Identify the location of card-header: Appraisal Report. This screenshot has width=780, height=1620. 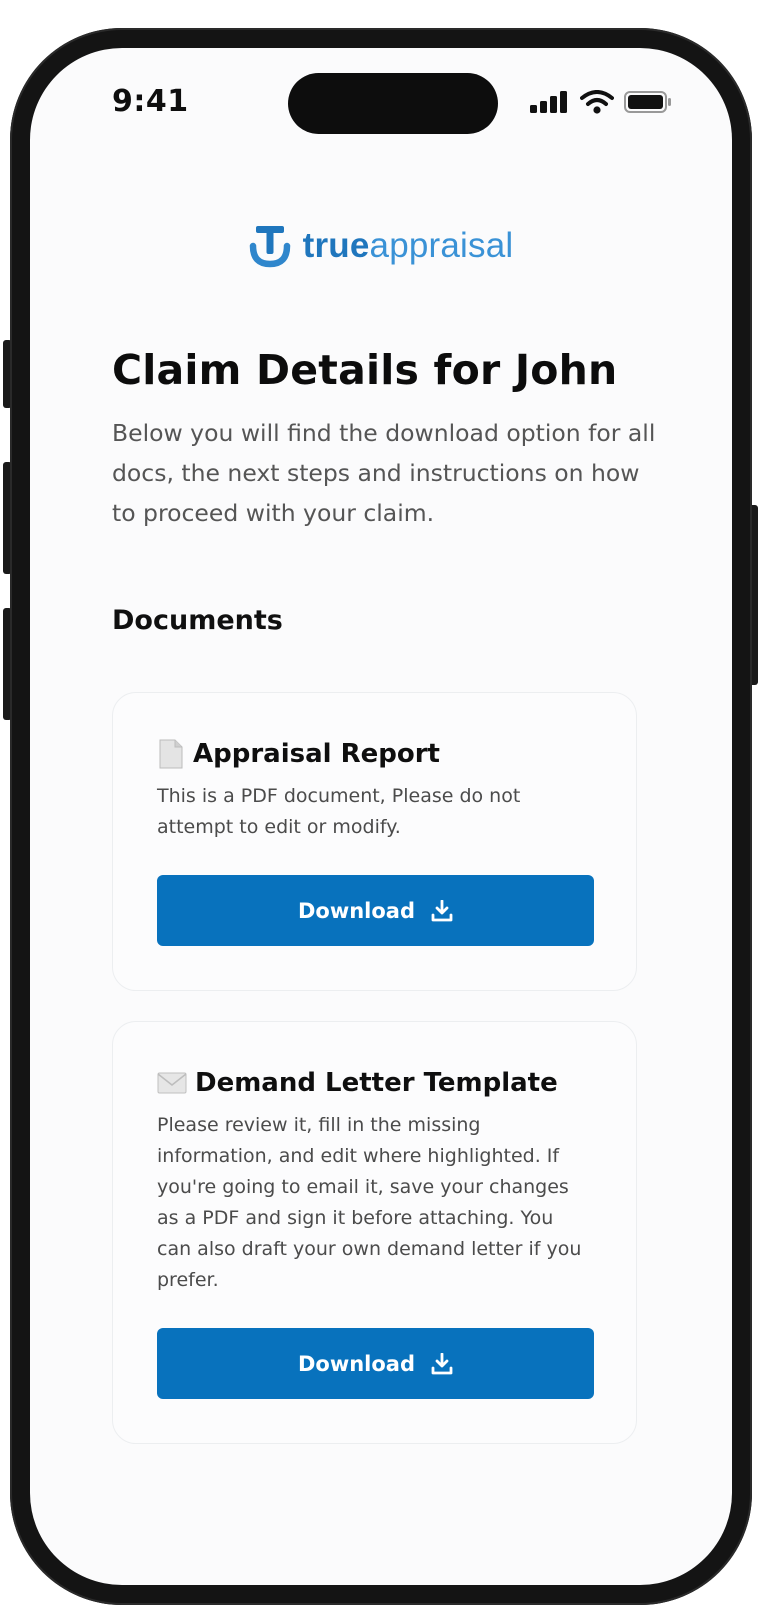
(374, 754).